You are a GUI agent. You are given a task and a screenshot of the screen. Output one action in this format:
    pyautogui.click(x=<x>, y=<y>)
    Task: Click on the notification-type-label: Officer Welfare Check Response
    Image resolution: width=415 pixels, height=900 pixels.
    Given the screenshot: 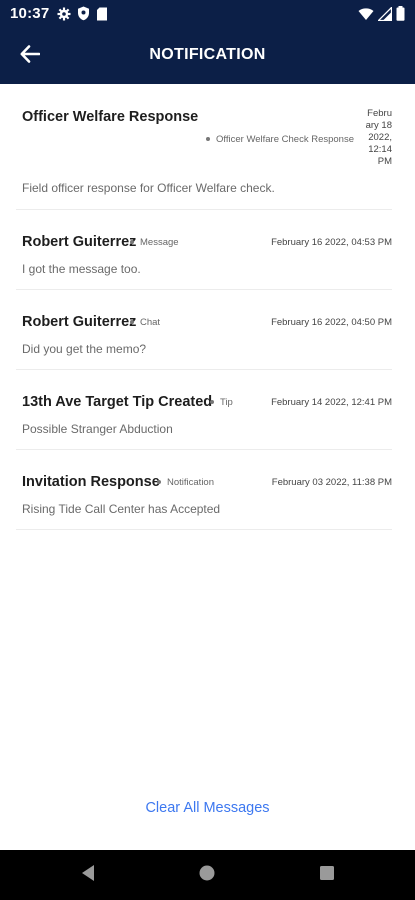 What is the action you would take?
    pyautogui.click(x=285, y=139)
    